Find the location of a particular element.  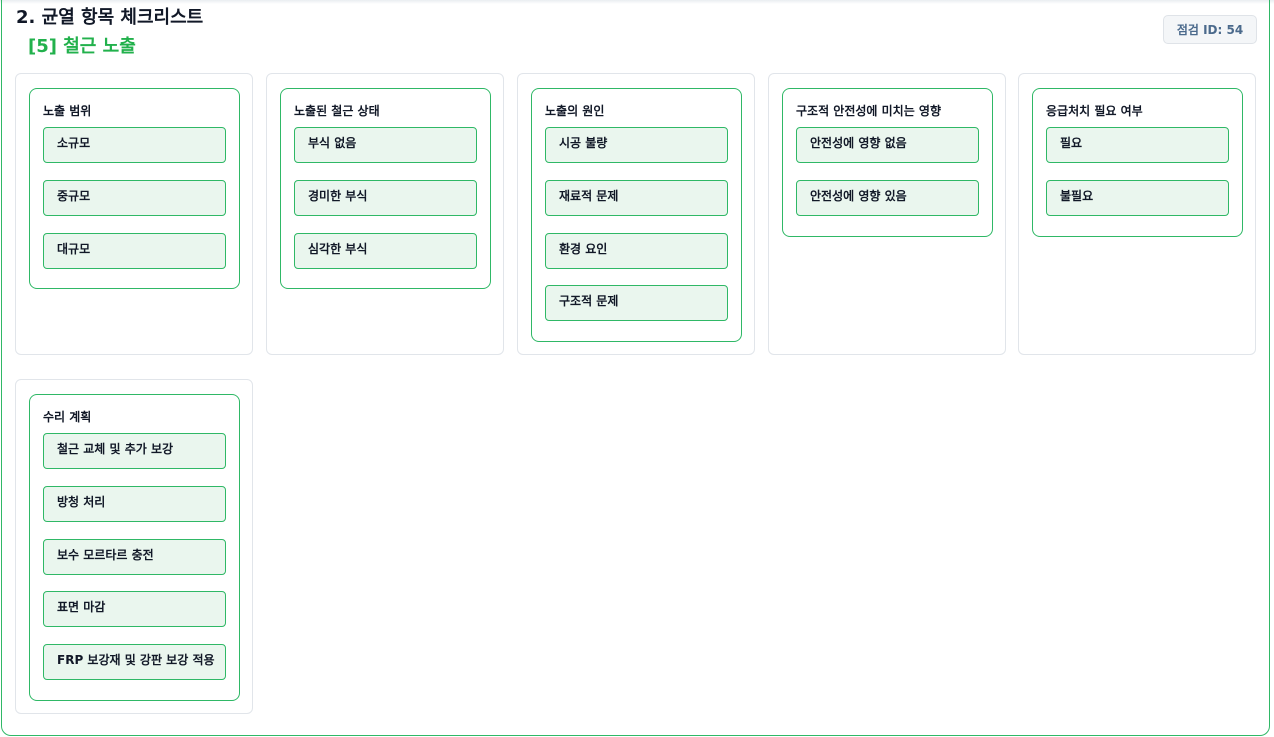

option-rebar-replacement: 철근 교체 및 추가 보강 is located at coordinates (134, 451).